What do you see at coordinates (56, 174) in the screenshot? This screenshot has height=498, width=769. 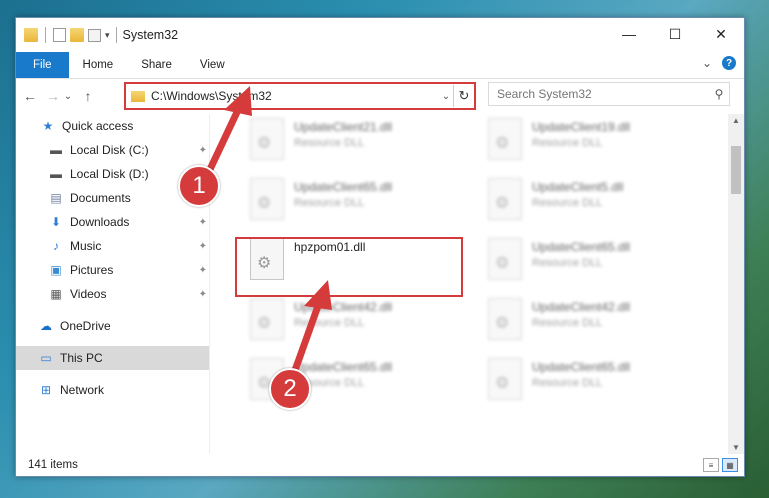 I see `drive-icon: ▬` at bounding box center [56, 174].